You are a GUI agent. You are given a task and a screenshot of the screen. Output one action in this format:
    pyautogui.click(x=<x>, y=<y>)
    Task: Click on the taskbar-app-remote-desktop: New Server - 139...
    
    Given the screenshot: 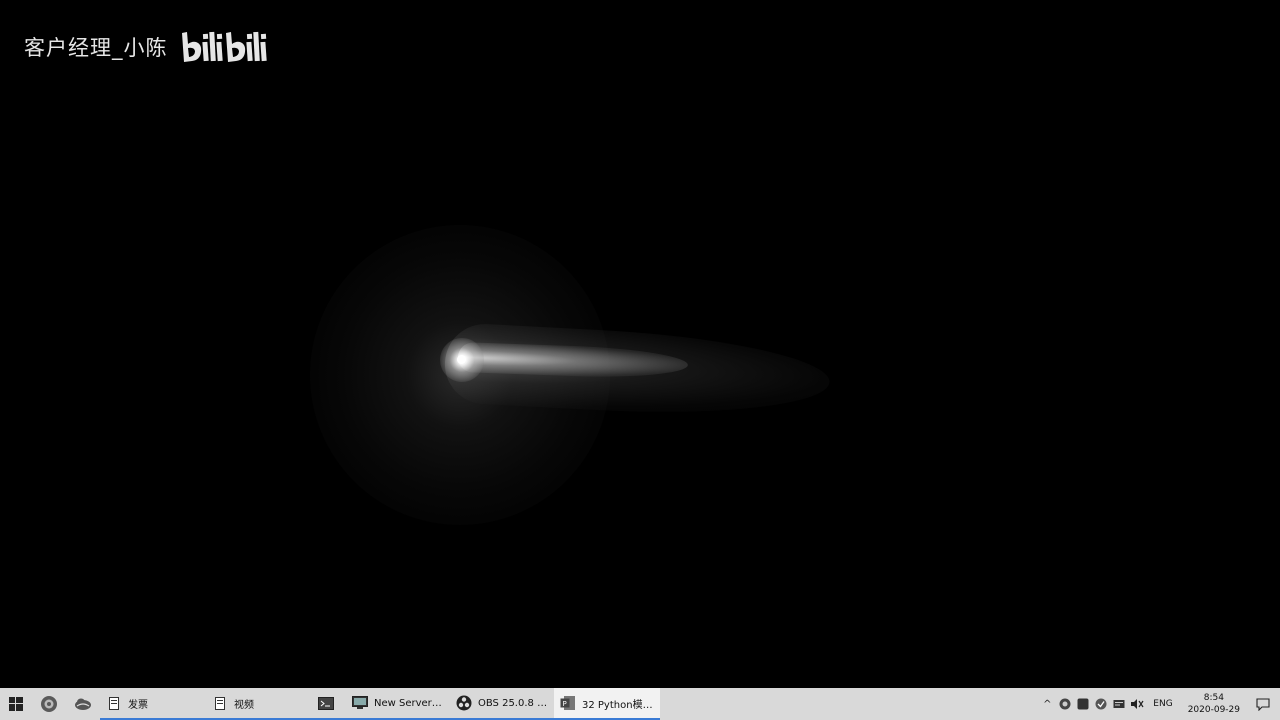 What is the action you would take?
    pyautogui.click(x=398, y=704)
    